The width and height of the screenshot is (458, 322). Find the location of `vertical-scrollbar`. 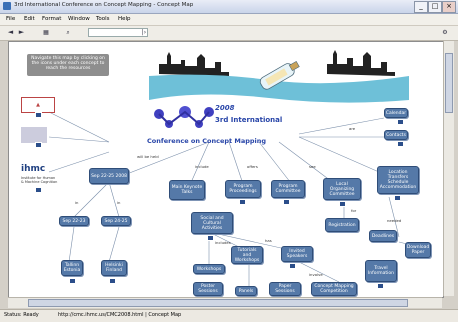

vertical-scrollbar is located at coordinates (448, 168).